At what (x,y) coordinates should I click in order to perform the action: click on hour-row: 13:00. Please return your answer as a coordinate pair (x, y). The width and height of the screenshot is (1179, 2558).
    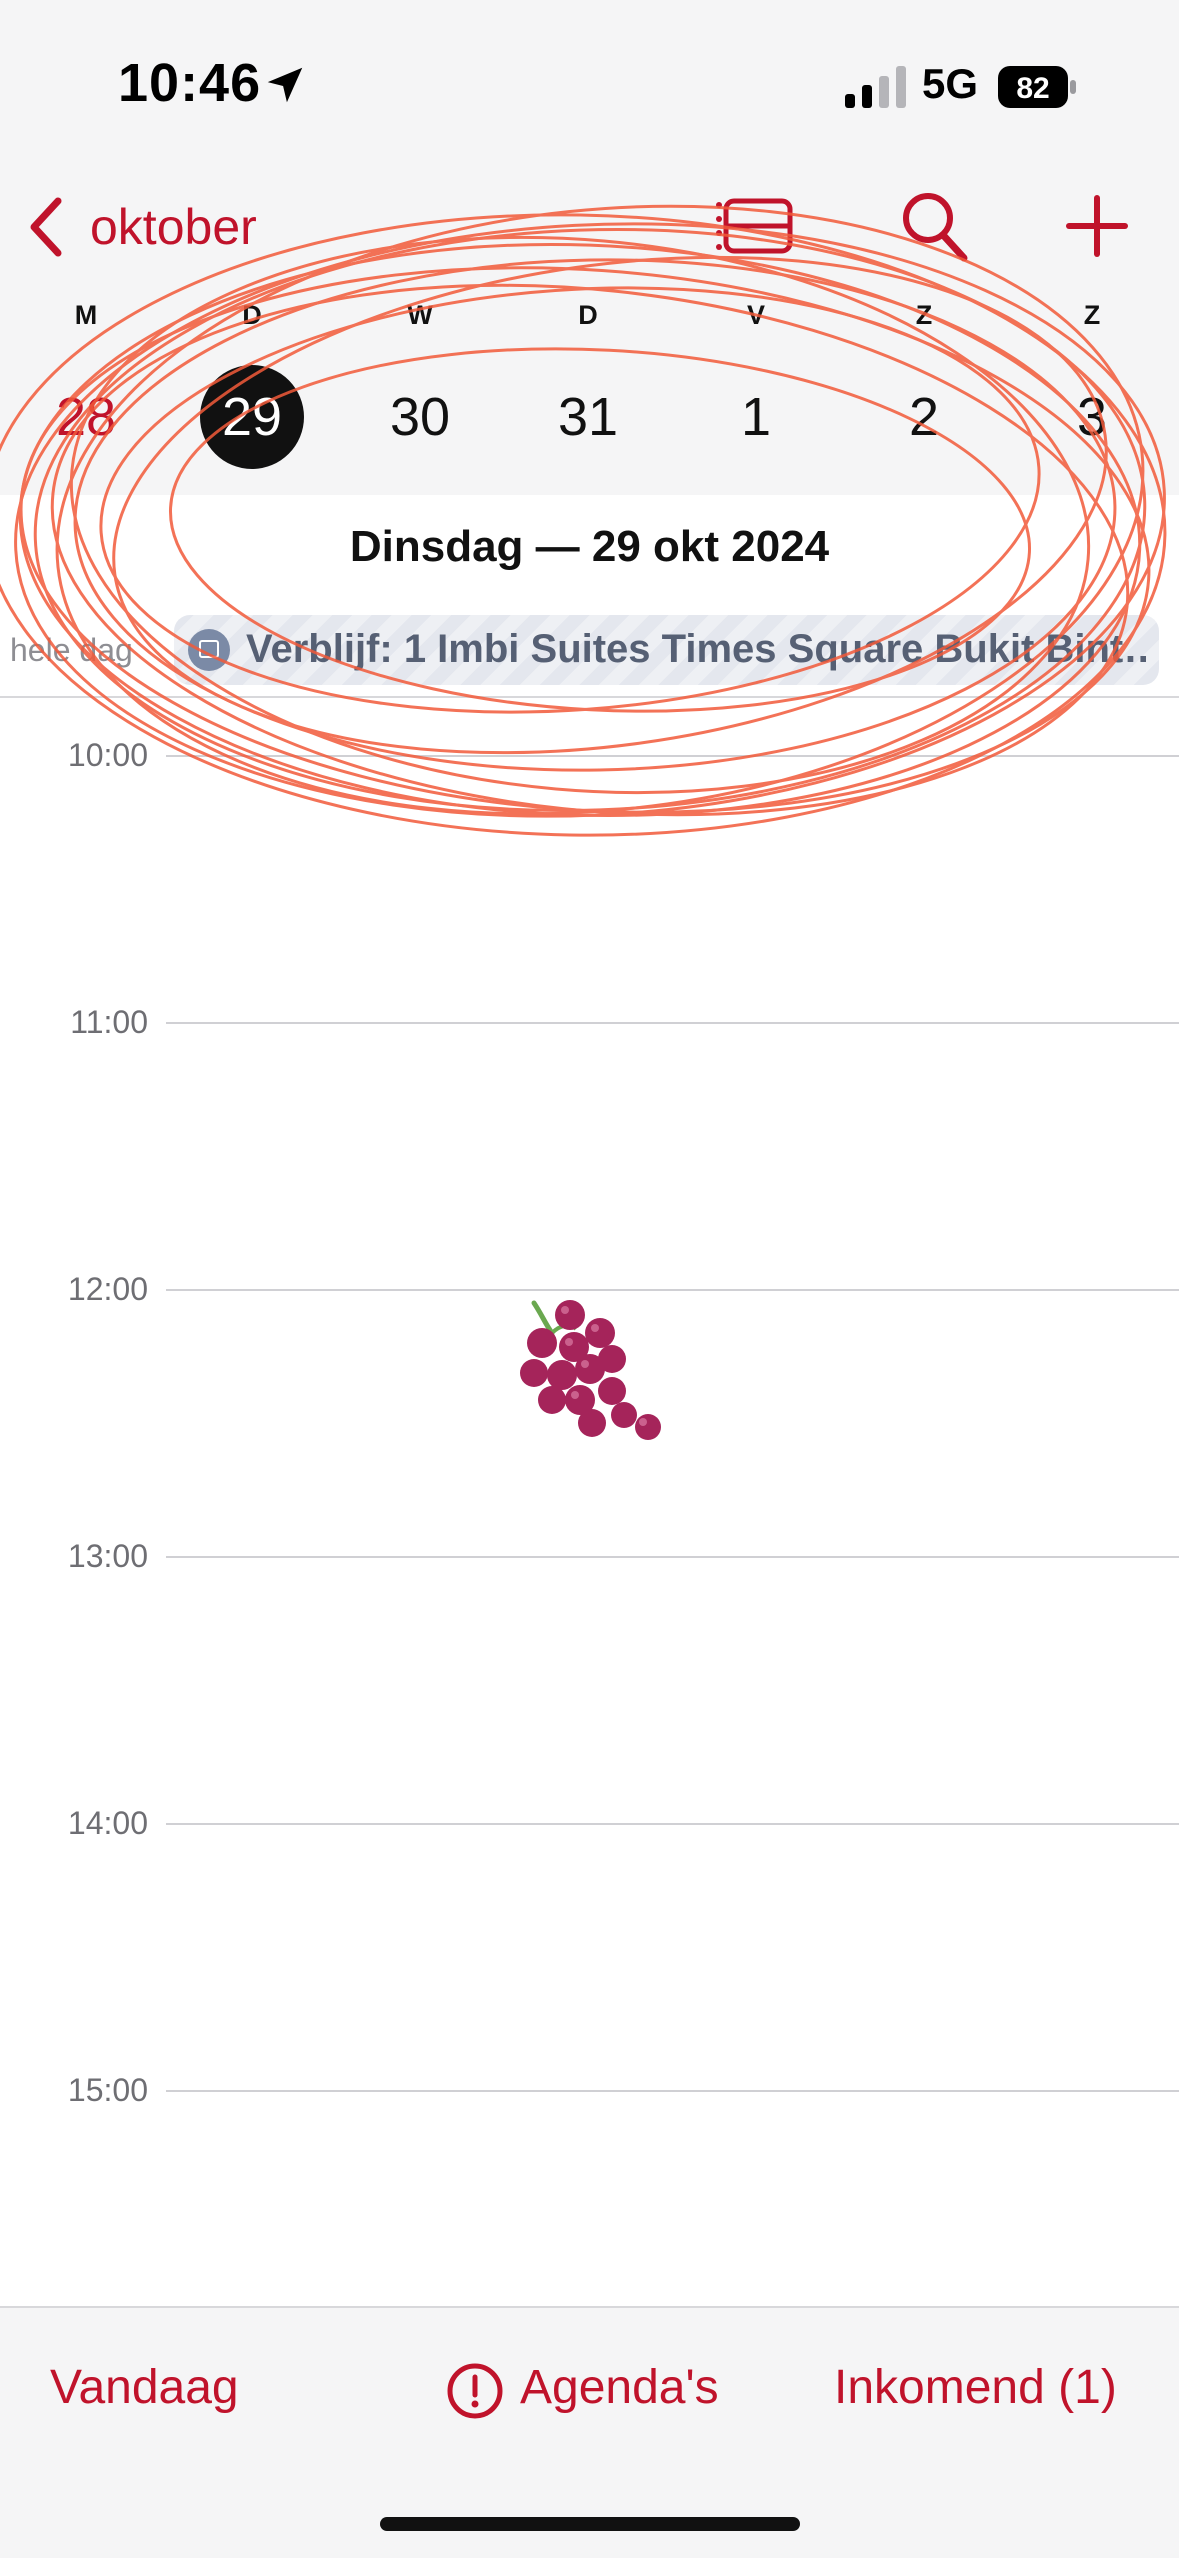
    Looking at the image, I should click on (589, 1567).